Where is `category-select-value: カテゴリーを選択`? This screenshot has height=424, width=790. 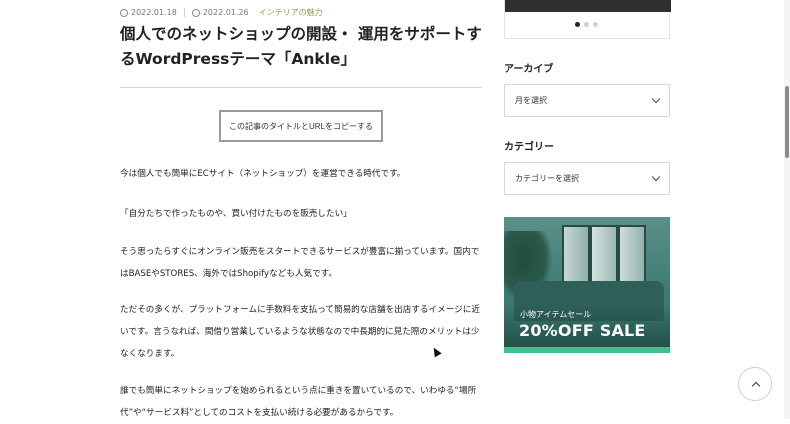
category-select-value: カテゴリーを選択 is located at coordinates (547, 178).